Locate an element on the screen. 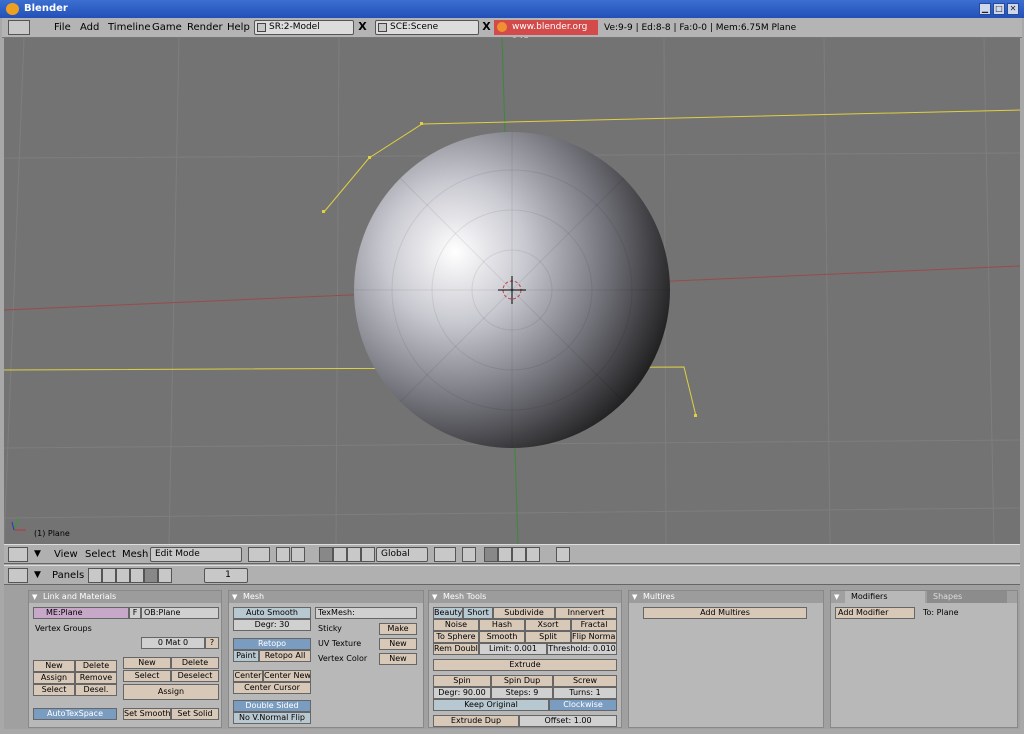  spin-button: Spin is located at coordinates (462, 681).